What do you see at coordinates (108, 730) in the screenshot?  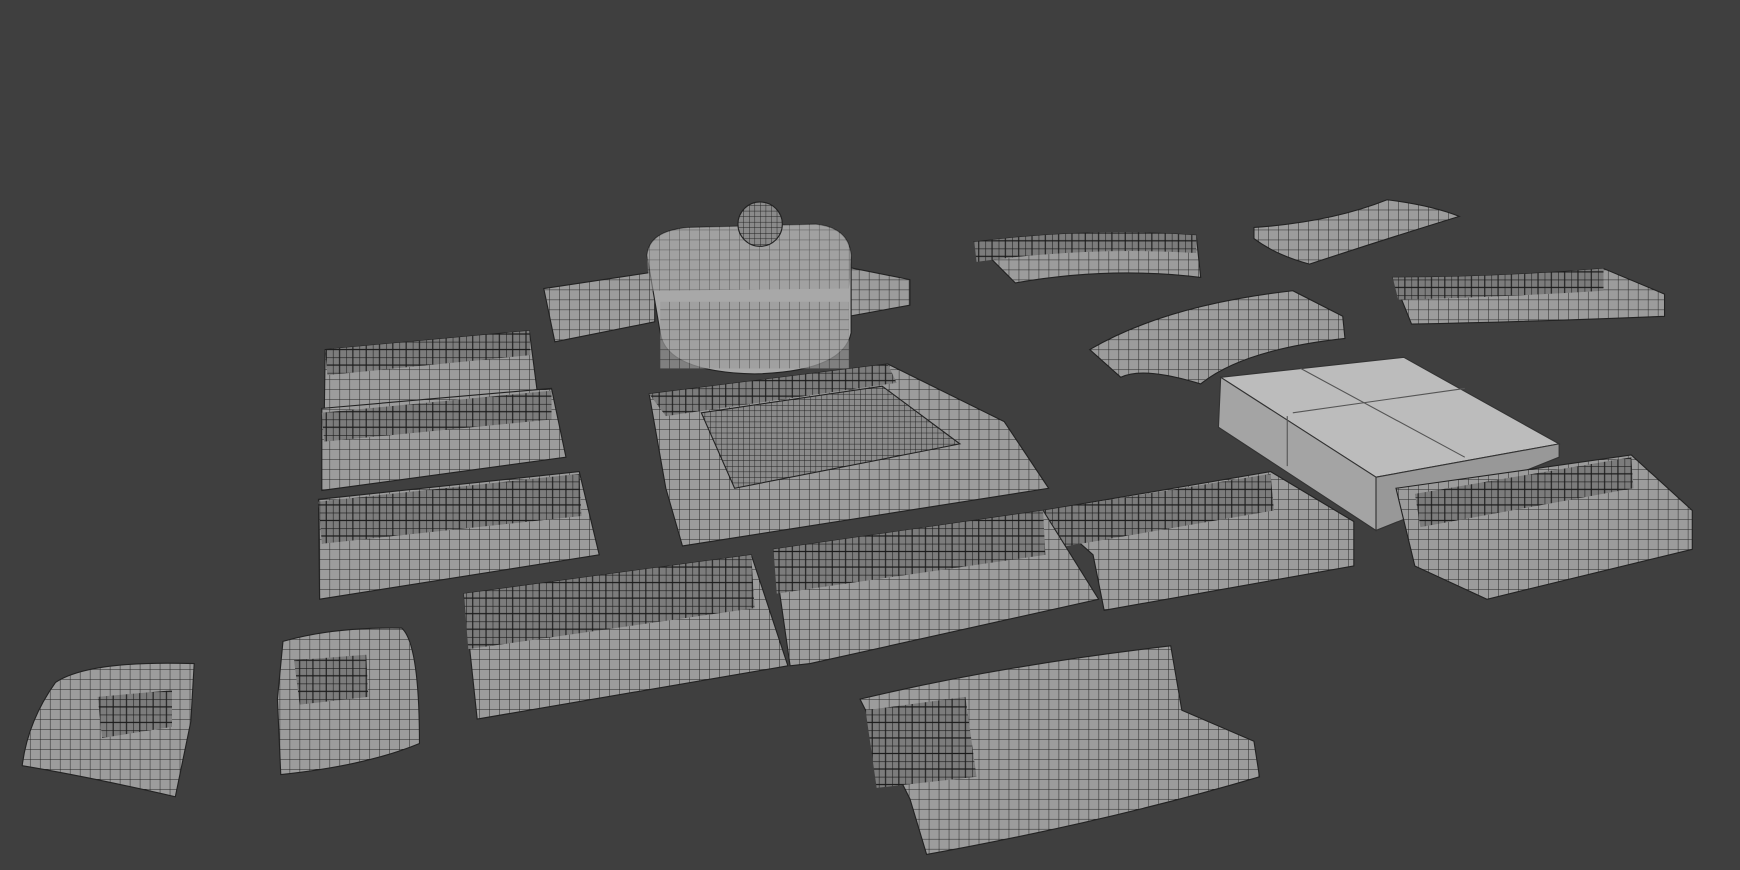 I see `trench-corner-a` at bounding box center [108, 730].